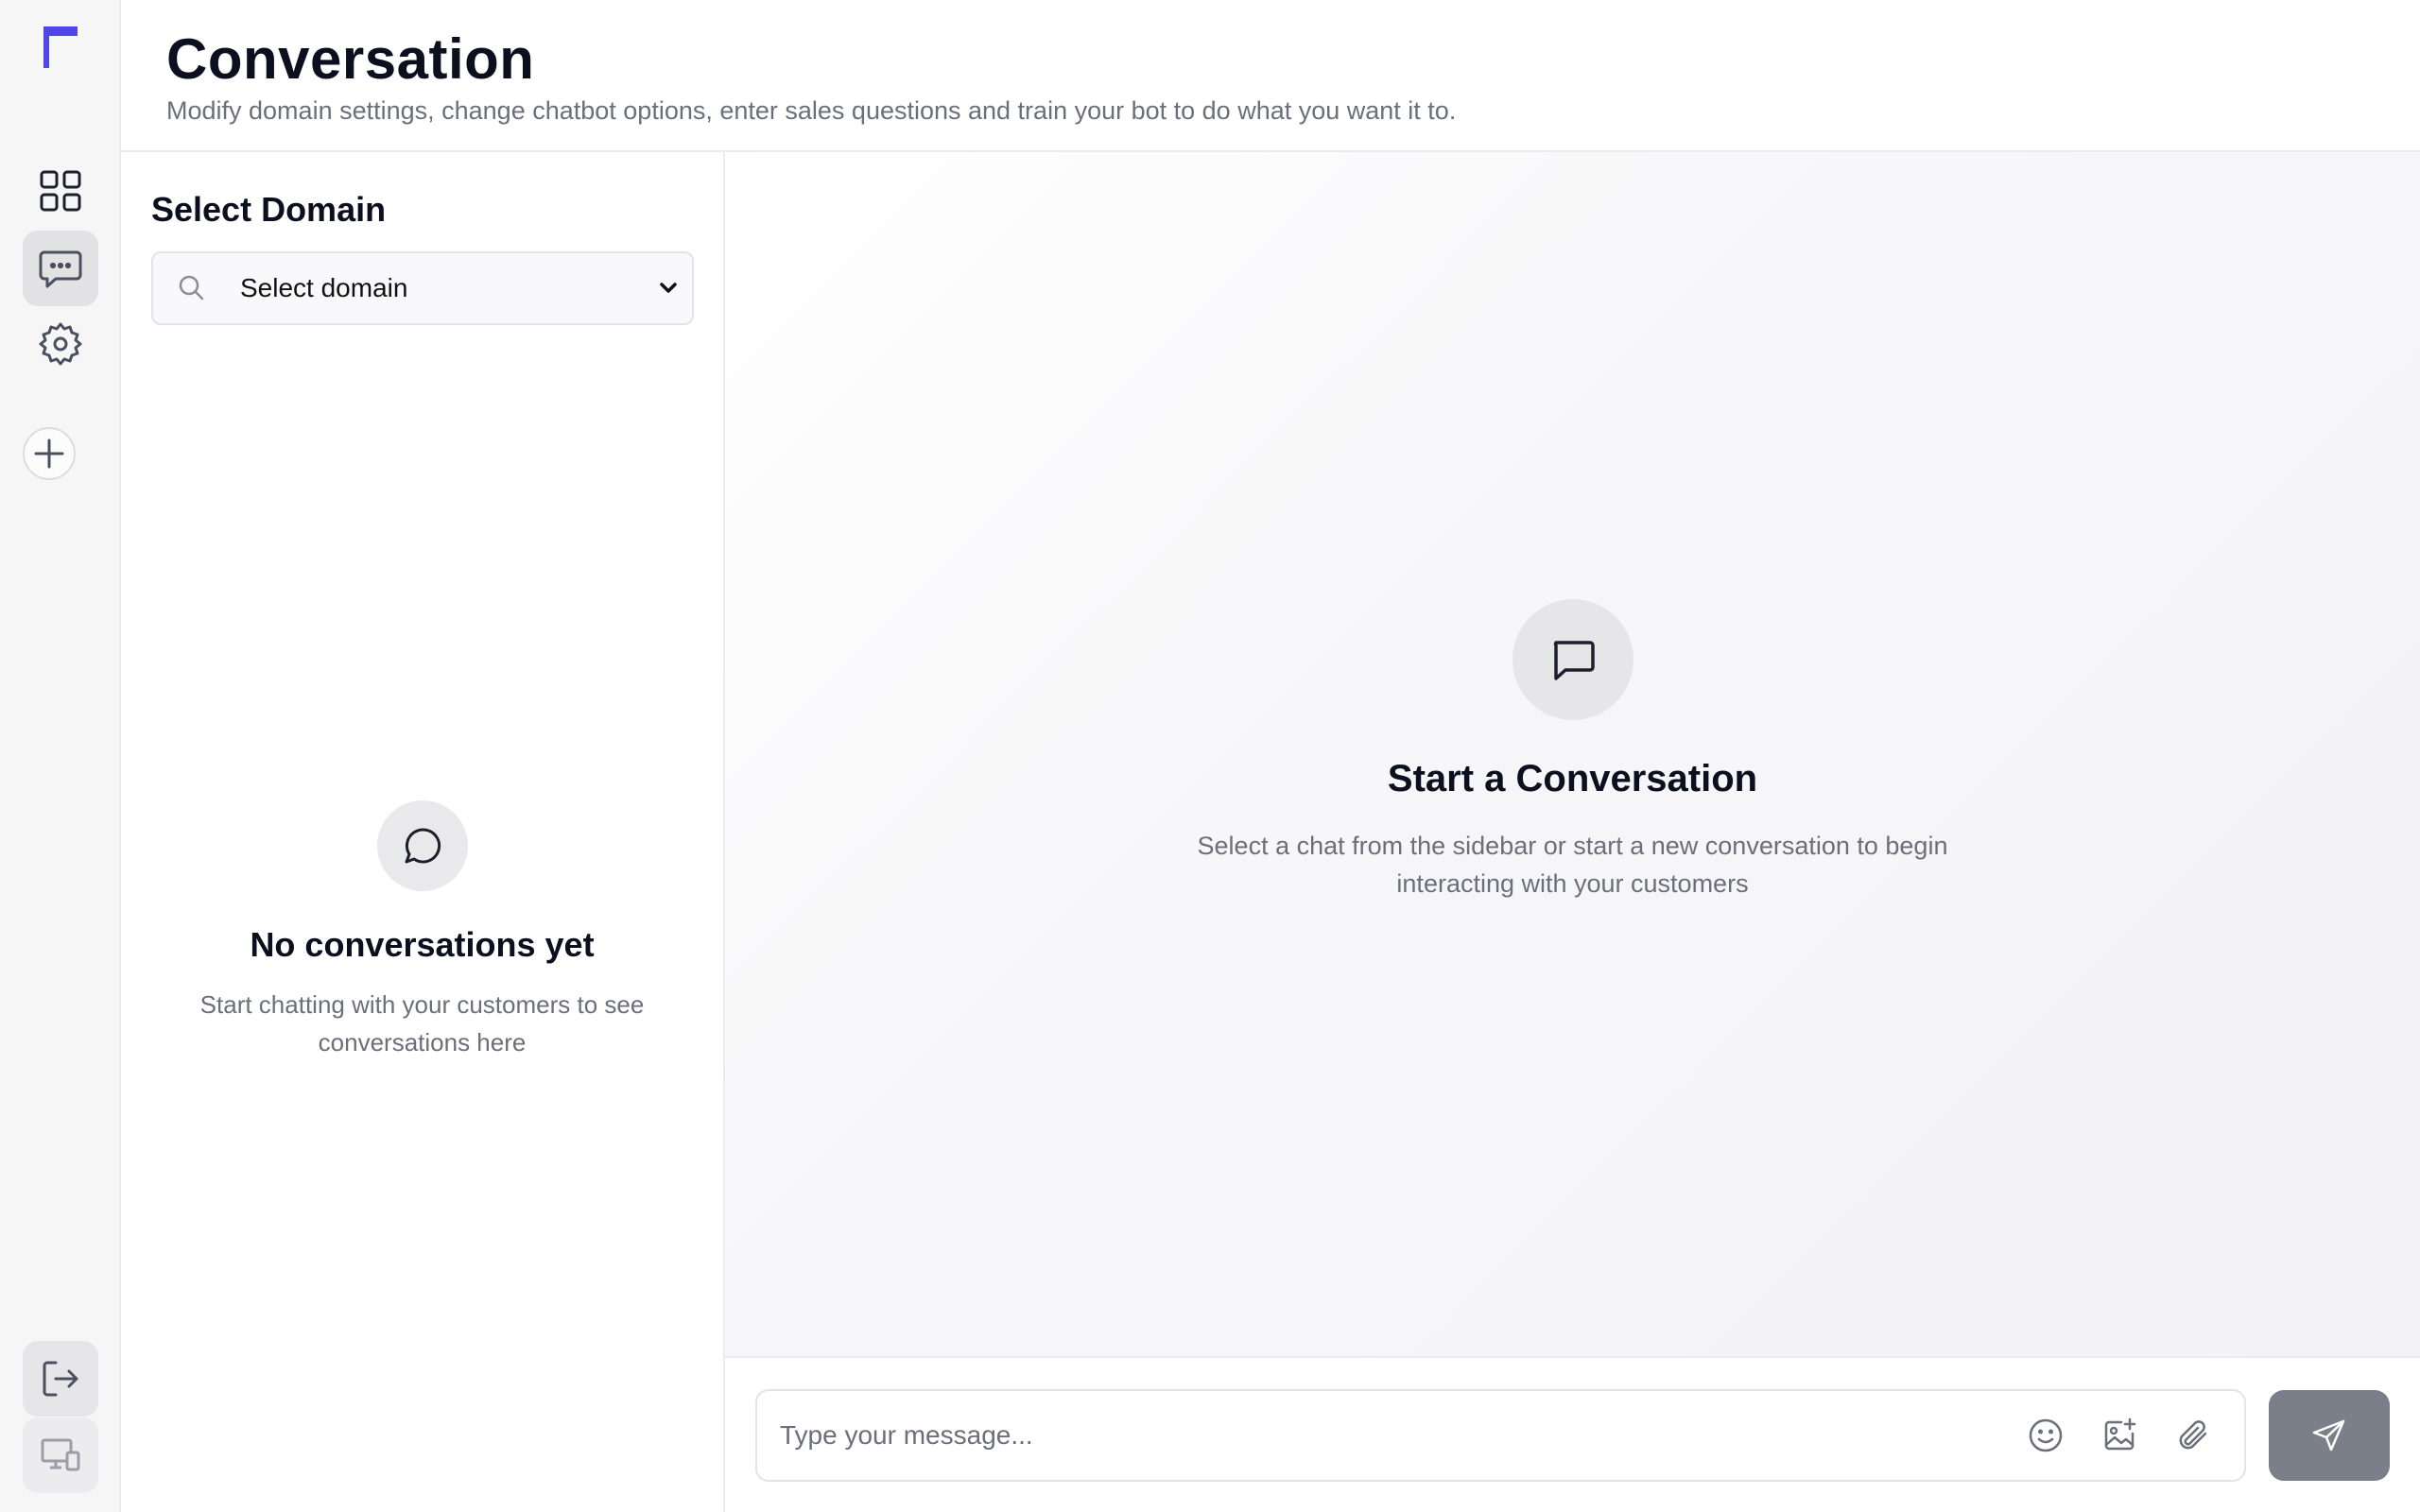  What do you see at coordinates (60, 756) in the screenshot?
I see `icon-sidebar` at bounding box center [60, 756].